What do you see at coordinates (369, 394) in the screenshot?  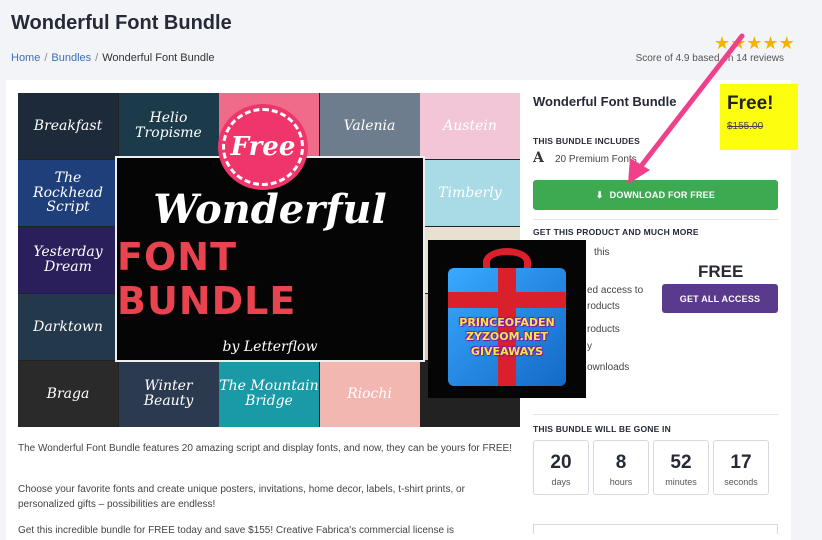 I see `gallery-tile: Riochi` at bounding box center [369, 394].